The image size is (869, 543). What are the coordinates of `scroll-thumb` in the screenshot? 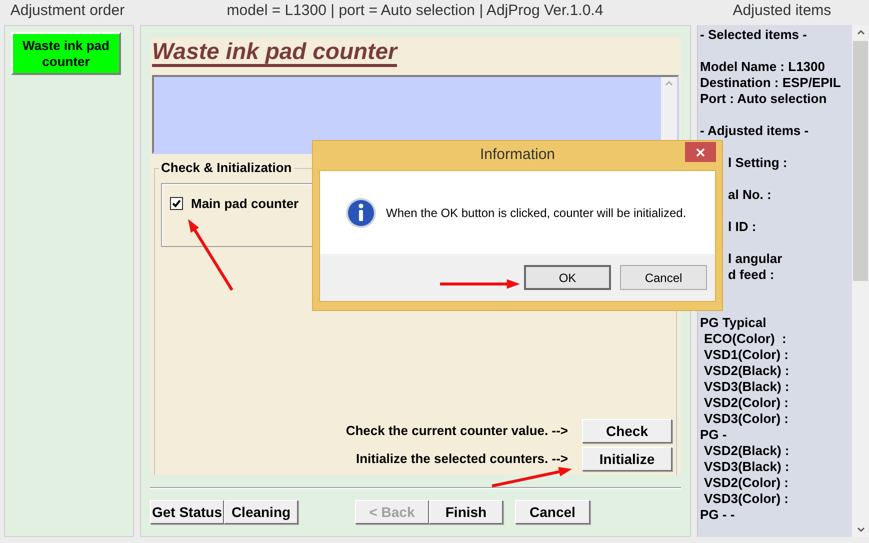 It's located at (860, 161).